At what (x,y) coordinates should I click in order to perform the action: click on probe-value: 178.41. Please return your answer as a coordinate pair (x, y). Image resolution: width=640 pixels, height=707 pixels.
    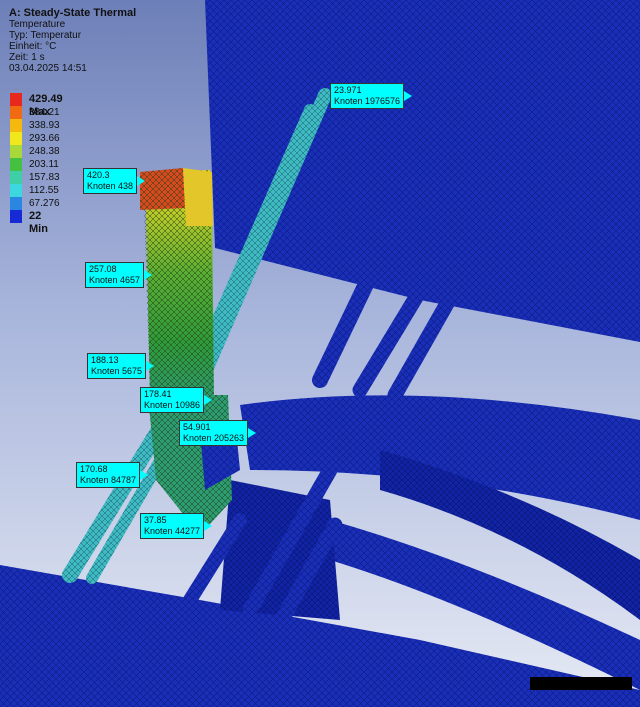
    Looking at the image, I should click on (158, 394).